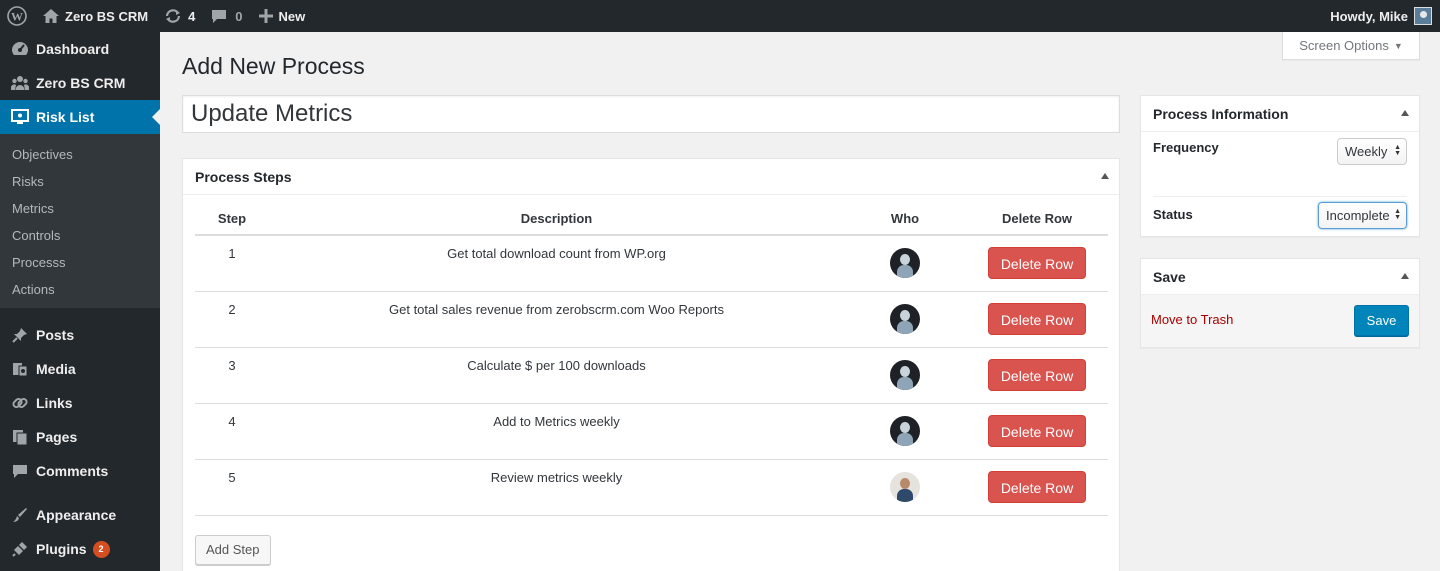 This screenshot has height=571, width=1440. Describe the element at coordinates (80, 289) in the screenshot. I see `submenu-item-actions: Actions` at that location.